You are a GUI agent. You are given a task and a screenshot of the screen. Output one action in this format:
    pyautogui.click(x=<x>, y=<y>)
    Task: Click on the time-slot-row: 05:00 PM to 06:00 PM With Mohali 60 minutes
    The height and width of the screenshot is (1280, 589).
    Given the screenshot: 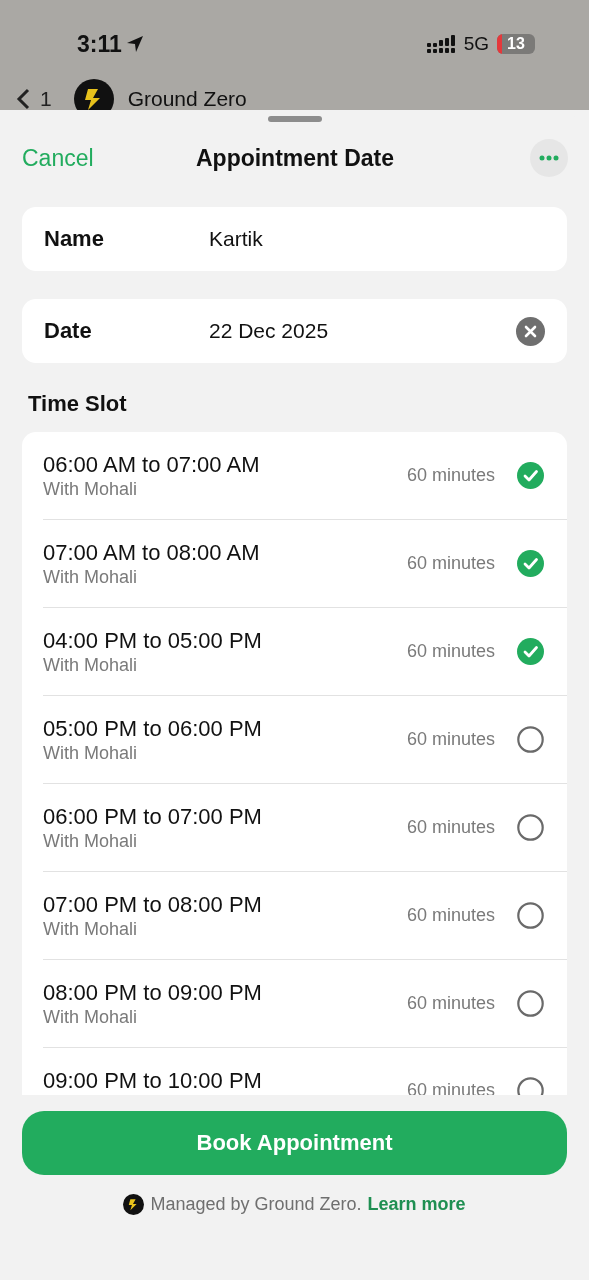 What is the action you would take?
    pyautogui.click(x=305, y=740)
    